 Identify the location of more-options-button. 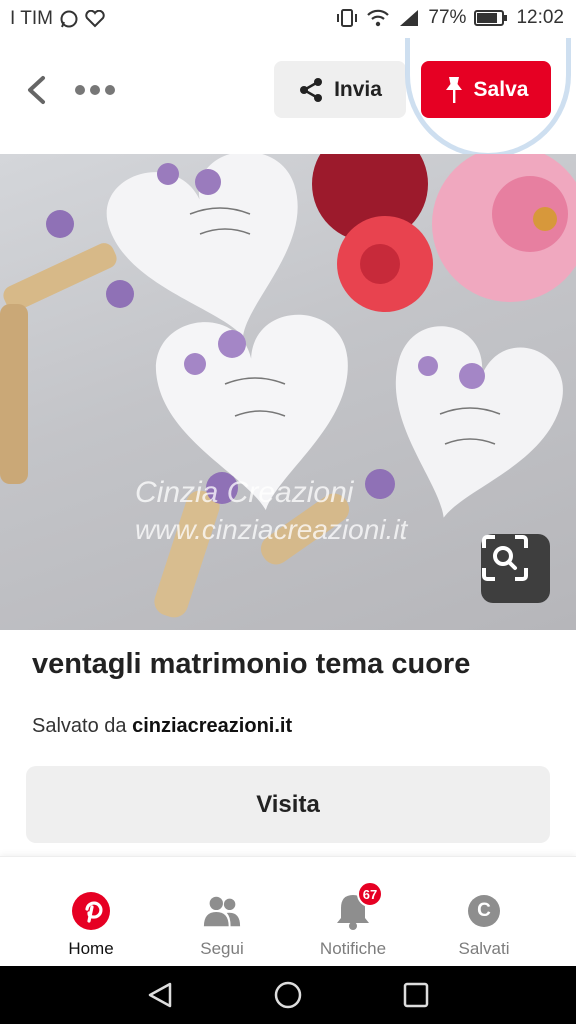
(95, 90).